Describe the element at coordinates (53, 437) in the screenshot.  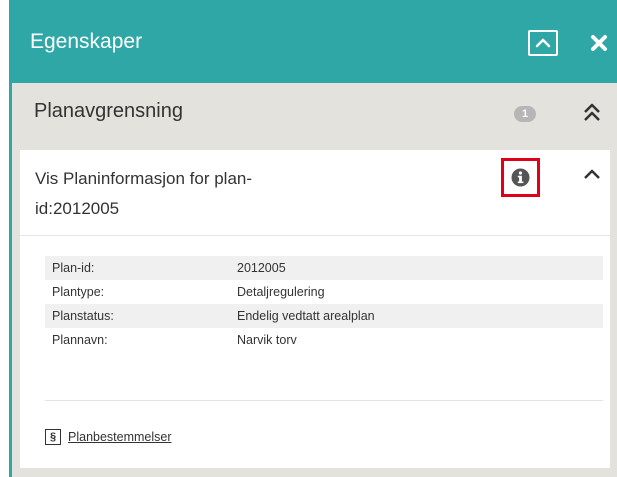
I see `paragraph-icon: §` at that location.